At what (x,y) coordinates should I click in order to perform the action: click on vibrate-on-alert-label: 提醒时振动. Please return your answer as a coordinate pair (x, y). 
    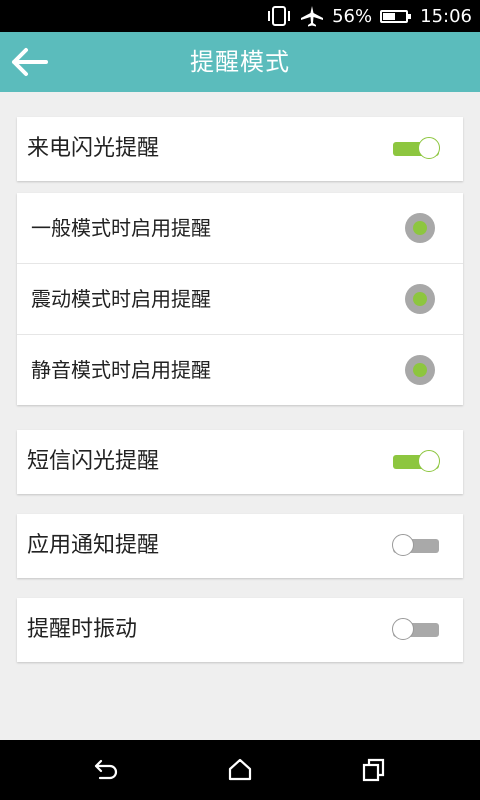
    Looking at the image, I should click on (82, 629).